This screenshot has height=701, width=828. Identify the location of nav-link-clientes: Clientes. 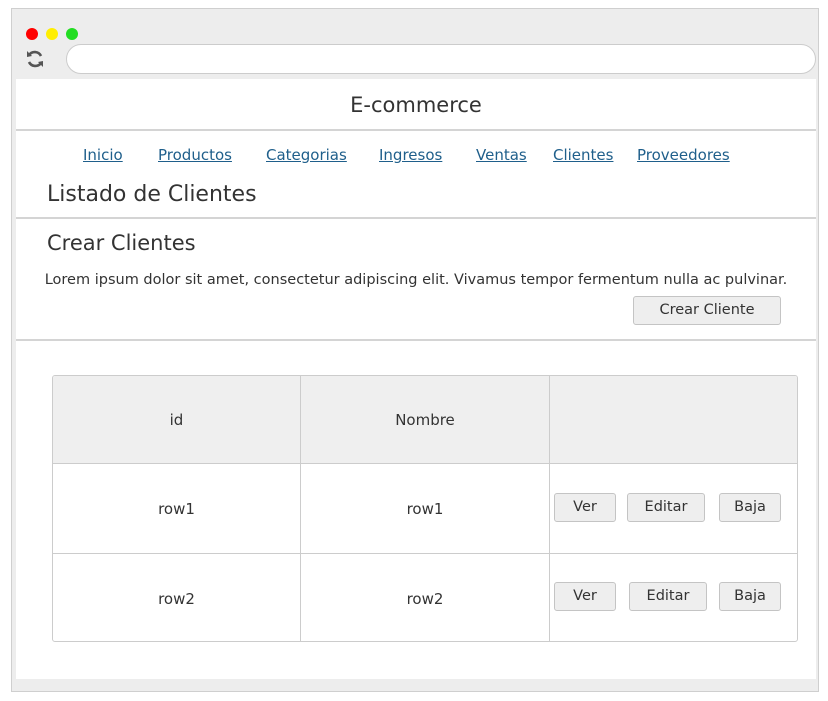
(583, 155).